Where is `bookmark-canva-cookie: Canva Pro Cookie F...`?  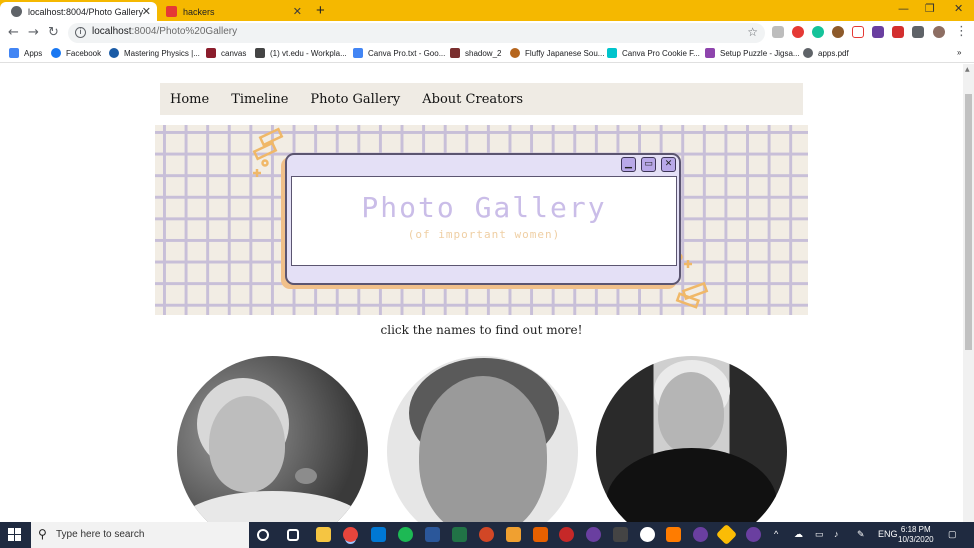 bookmark-canva-cookie: Canva Pro Cookie F... is located at coordinates (653, 53).